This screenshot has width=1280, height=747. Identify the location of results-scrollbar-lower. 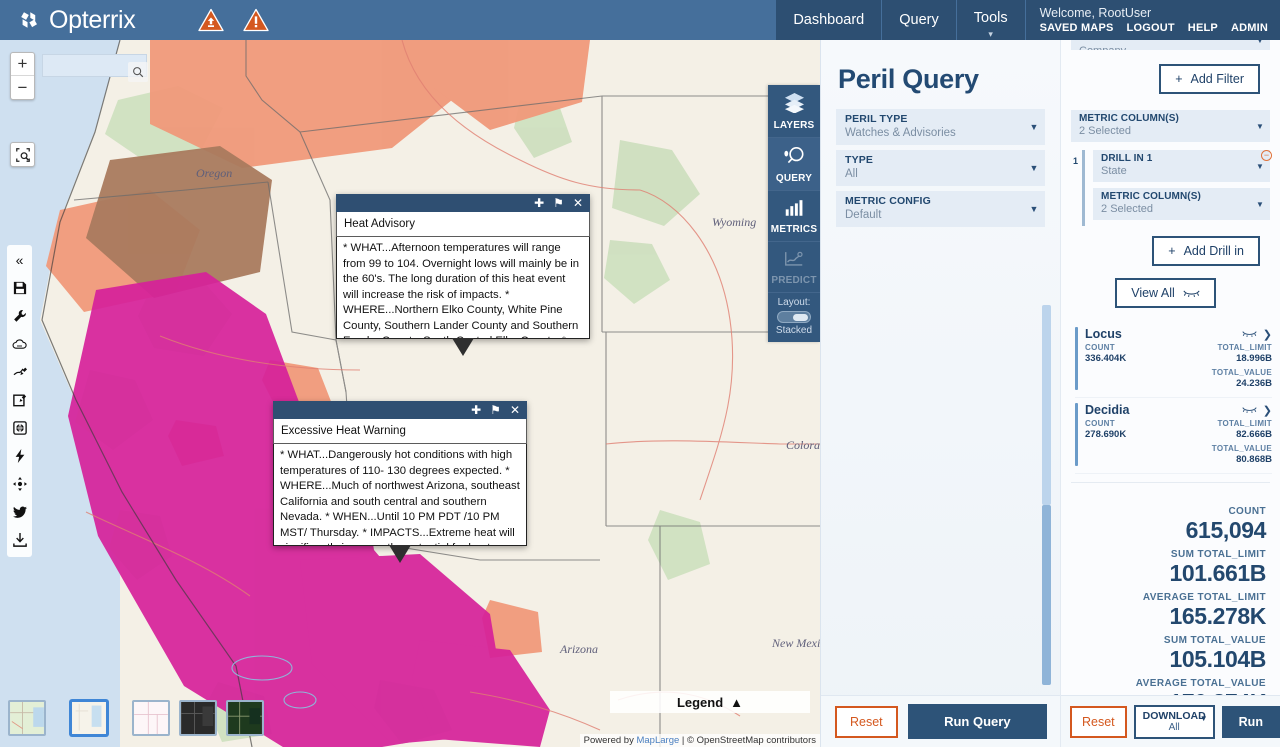
(1046, 595).